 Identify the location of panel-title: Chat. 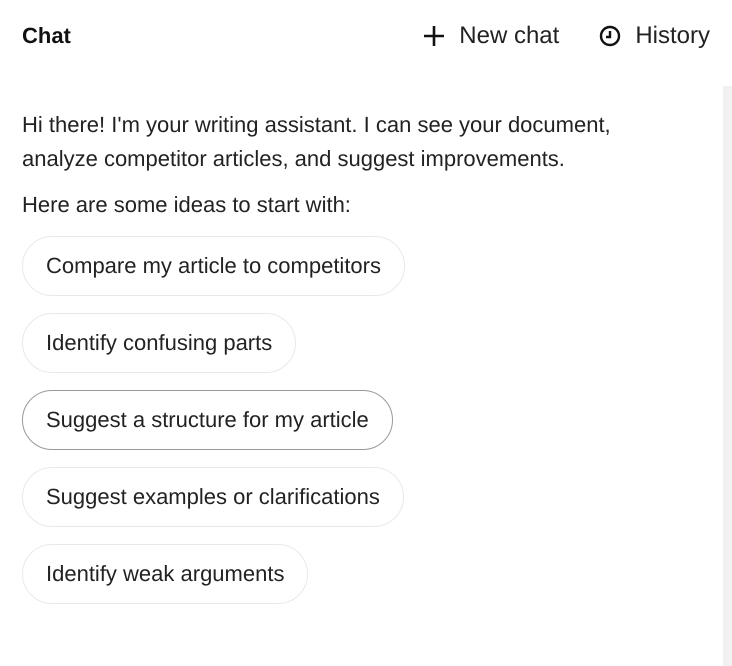
(46, 36).